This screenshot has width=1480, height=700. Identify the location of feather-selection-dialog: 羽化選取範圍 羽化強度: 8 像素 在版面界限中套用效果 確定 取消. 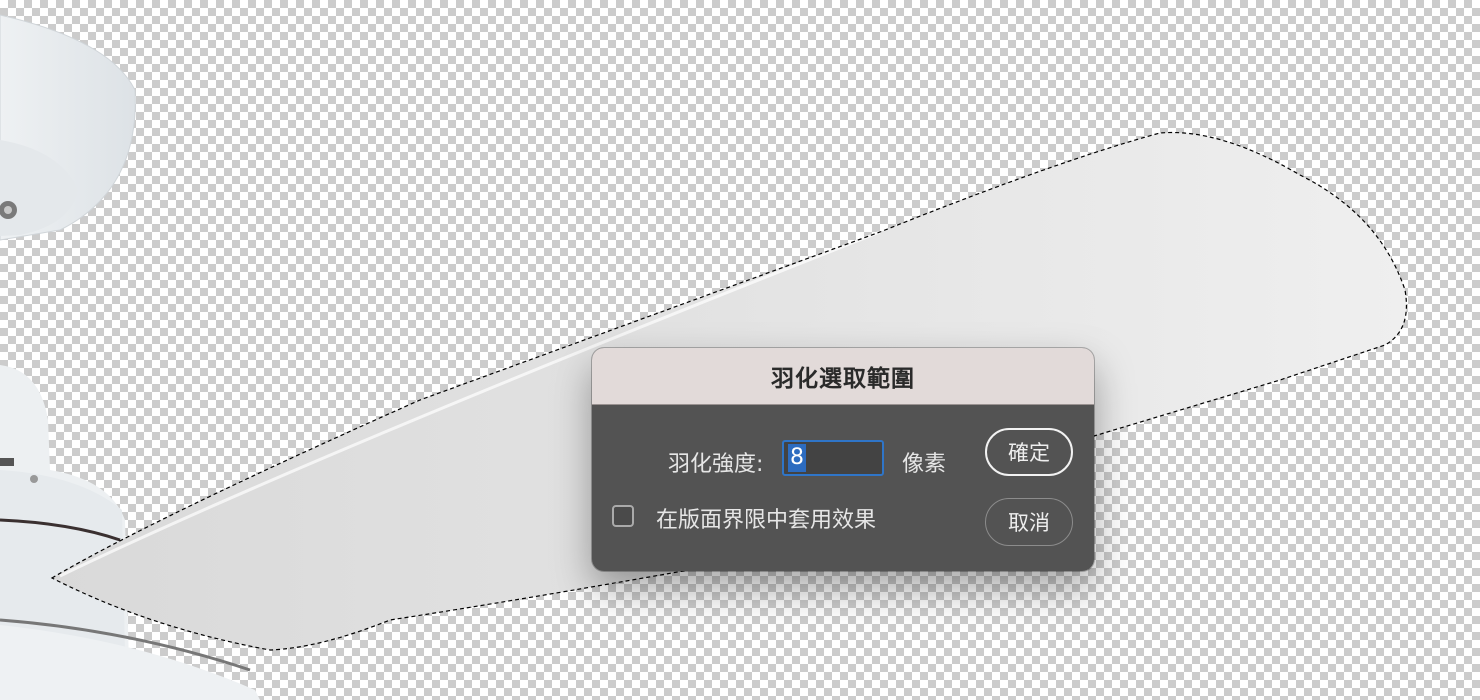
(843, 459).